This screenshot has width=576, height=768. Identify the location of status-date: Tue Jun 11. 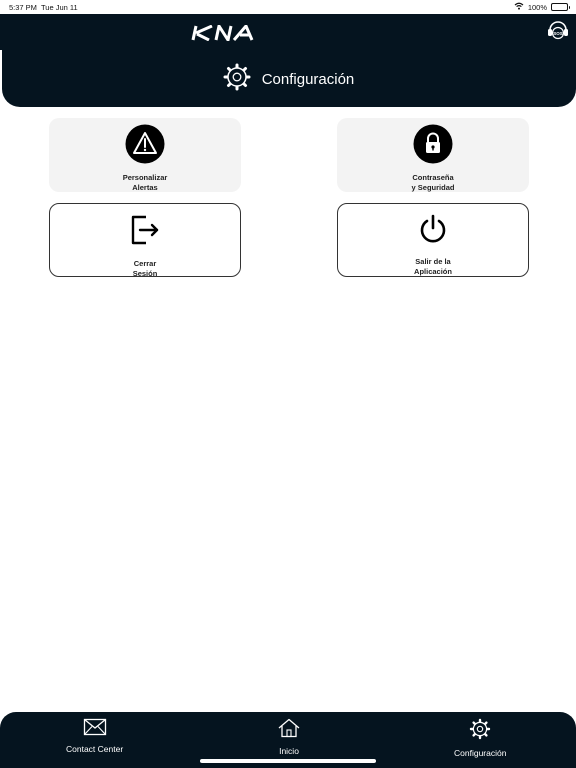
(59, 7).